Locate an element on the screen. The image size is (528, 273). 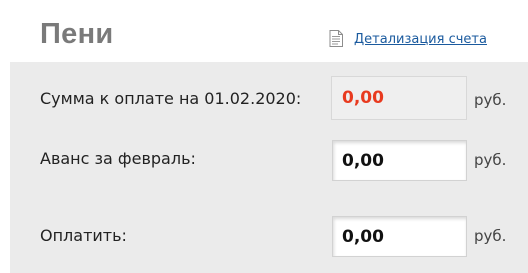
advance-unit: руб. is located at coordinates (490, 160).